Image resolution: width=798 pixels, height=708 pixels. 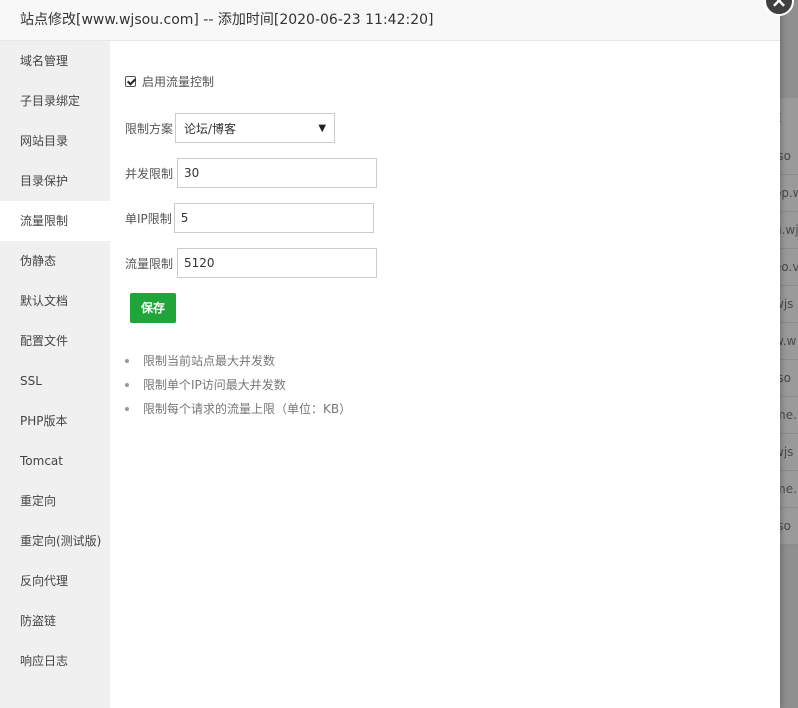 I want to click on sidebar-item-traffic-limit: 流量限制, so click(x=55, y=221).